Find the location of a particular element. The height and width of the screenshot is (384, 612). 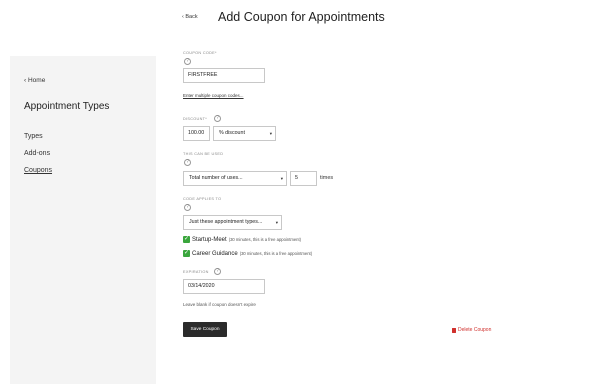

sidebar-item-coupons: Coupons is located at coordinates (38, 170).